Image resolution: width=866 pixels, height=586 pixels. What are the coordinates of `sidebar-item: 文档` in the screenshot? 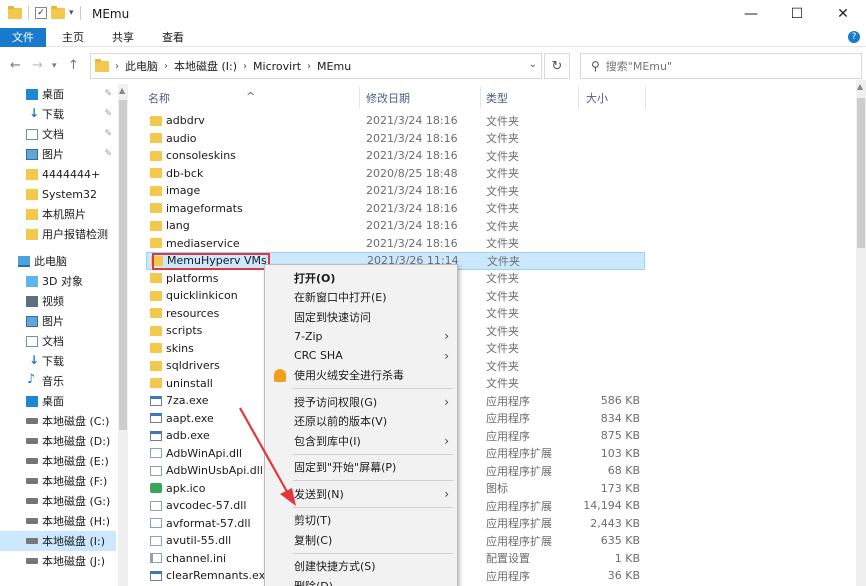 It's located at (58, 341).